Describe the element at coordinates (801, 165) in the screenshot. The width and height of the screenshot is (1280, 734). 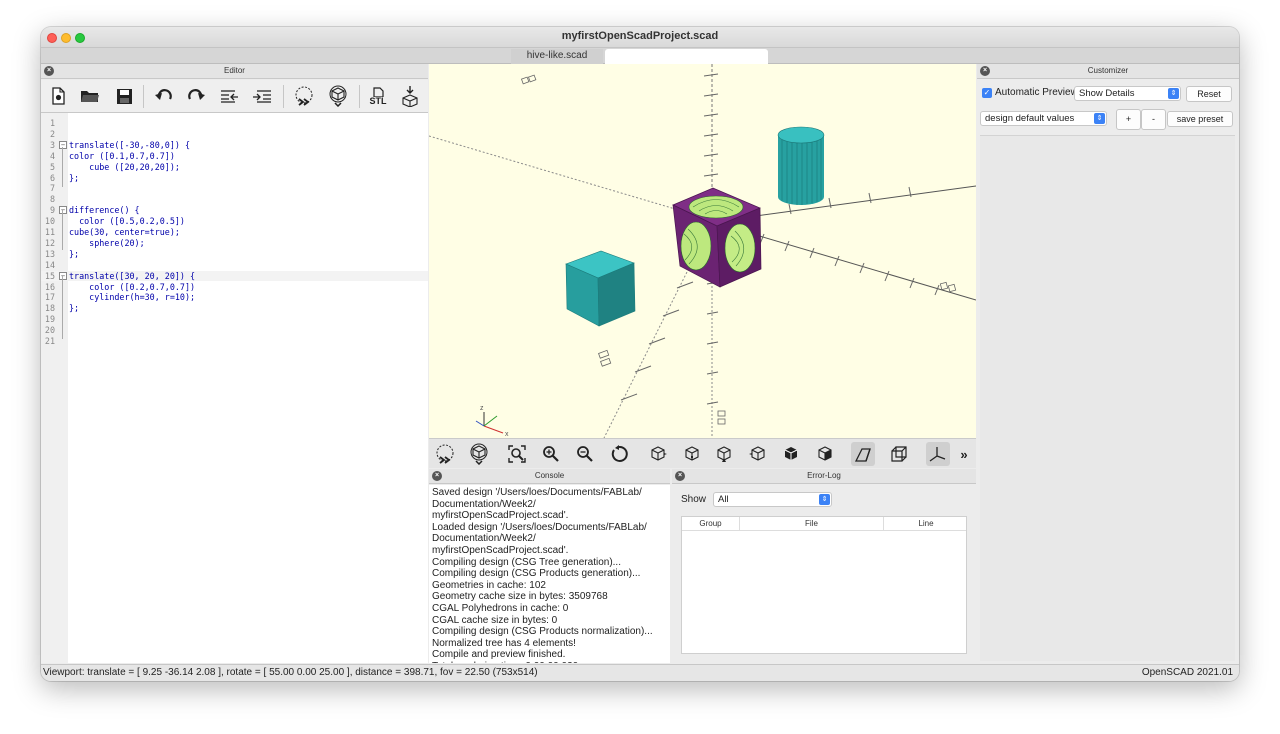
I see `cyan-cylinder` at that location.